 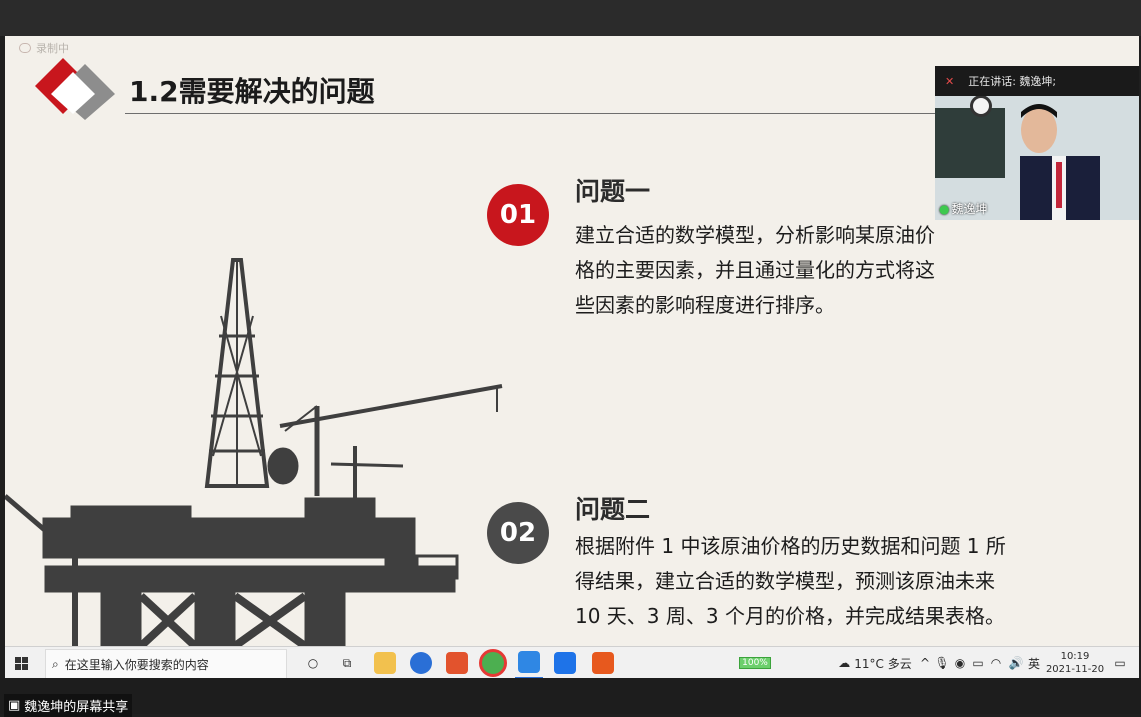 What do you see at coordinates (1075, 669) in the screenshot?
I see `clock-date: 2021-11-20` at bounding box center [1075, 669].